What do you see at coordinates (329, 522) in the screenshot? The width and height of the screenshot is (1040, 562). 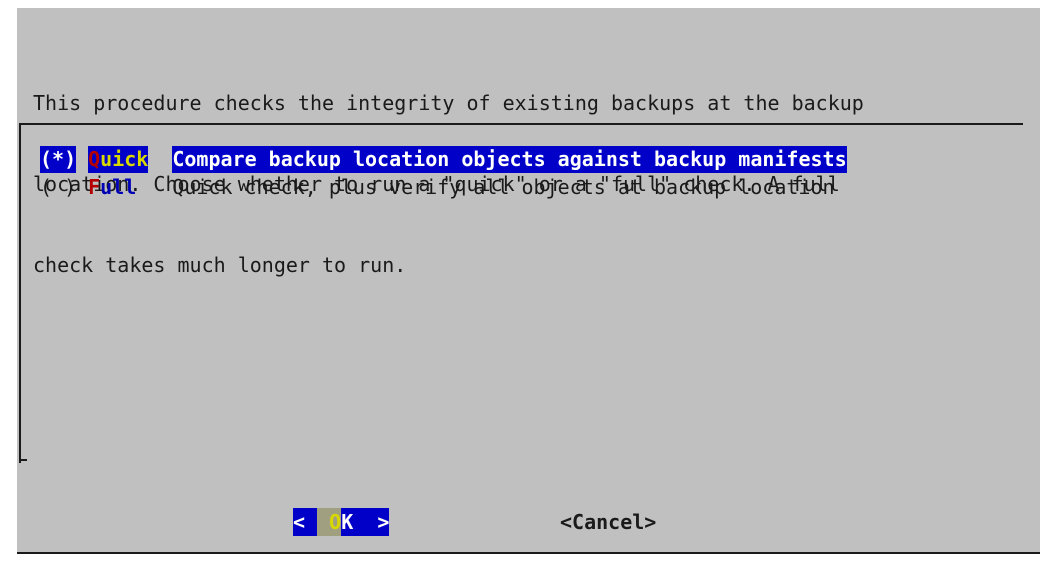 I see `ok-button-hotkey: O` at bounding box center [329, 522].